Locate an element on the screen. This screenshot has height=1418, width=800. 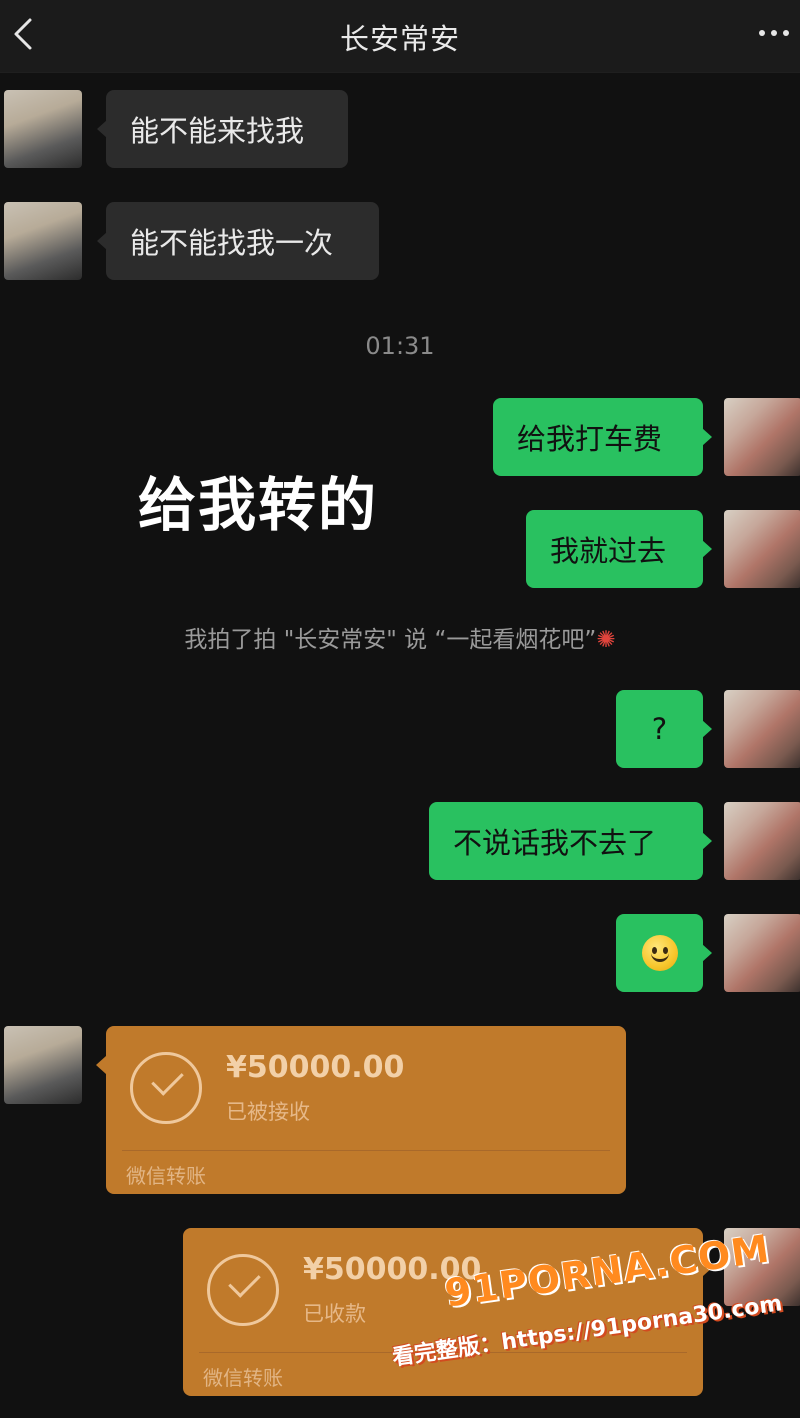
message-text: 给我打车费 is located at coordinates (590, 439).